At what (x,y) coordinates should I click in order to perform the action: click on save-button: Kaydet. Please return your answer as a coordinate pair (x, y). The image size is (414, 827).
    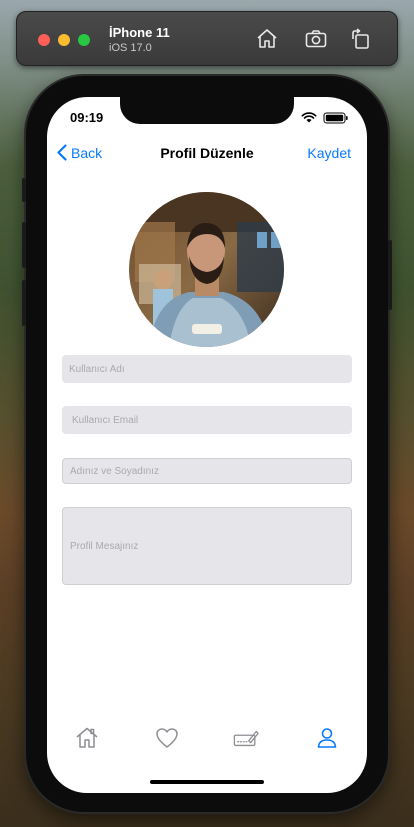
    Looking at the image, I should click on (329, 153).